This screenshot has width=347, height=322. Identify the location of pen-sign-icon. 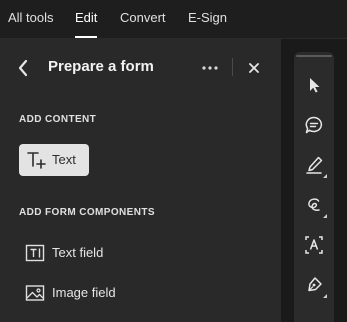
(315, 284).